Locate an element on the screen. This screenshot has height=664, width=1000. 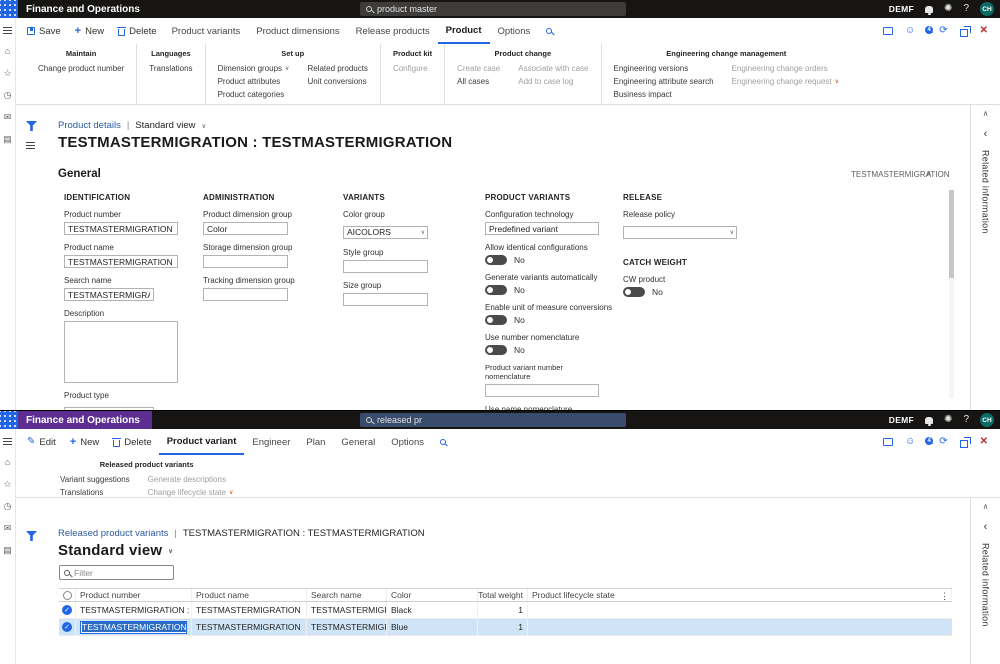
generate-variants-automatically-toggle is located at coordinates (496, 290).